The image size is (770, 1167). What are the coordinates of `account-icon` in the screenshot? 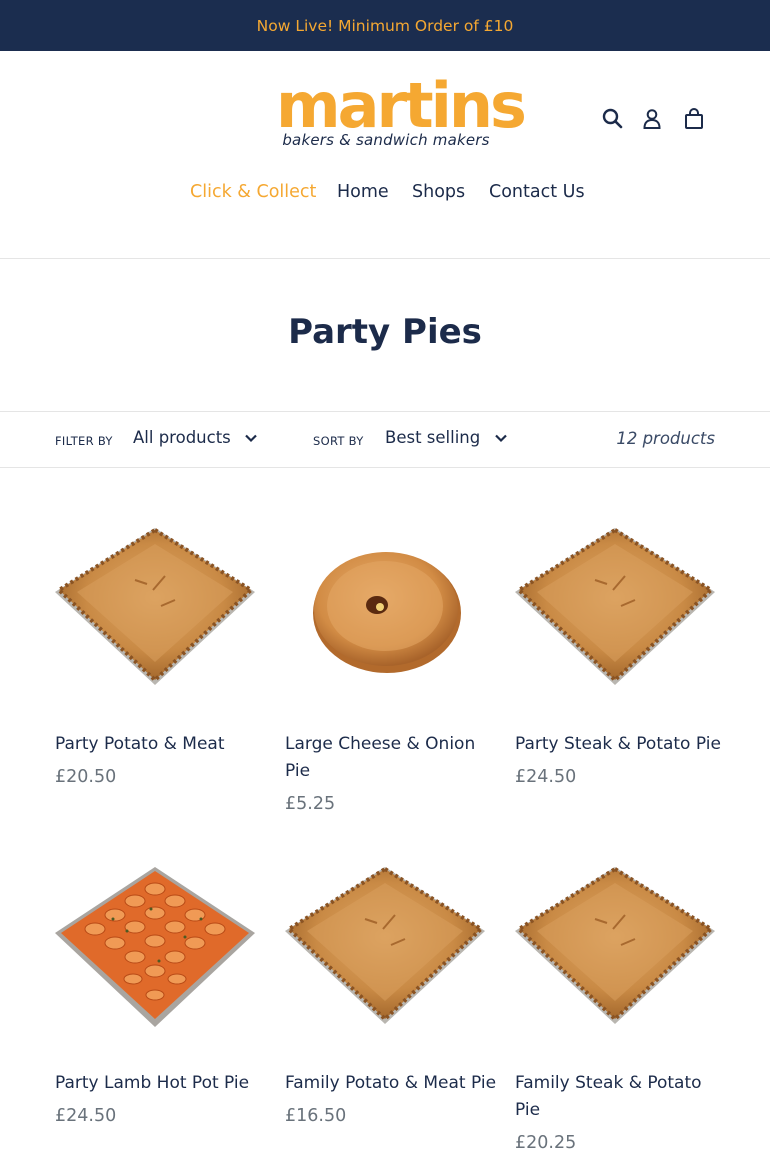 It's located at (652, 119).